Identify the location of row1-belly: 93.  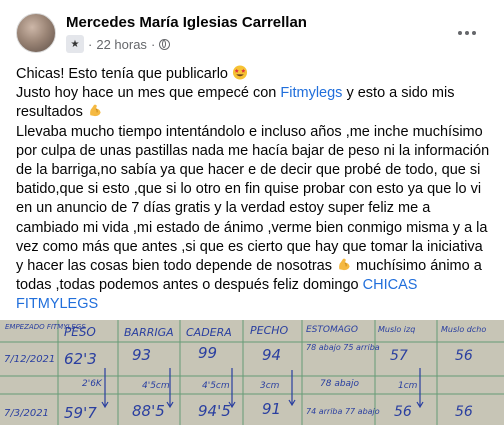
(141, 355).